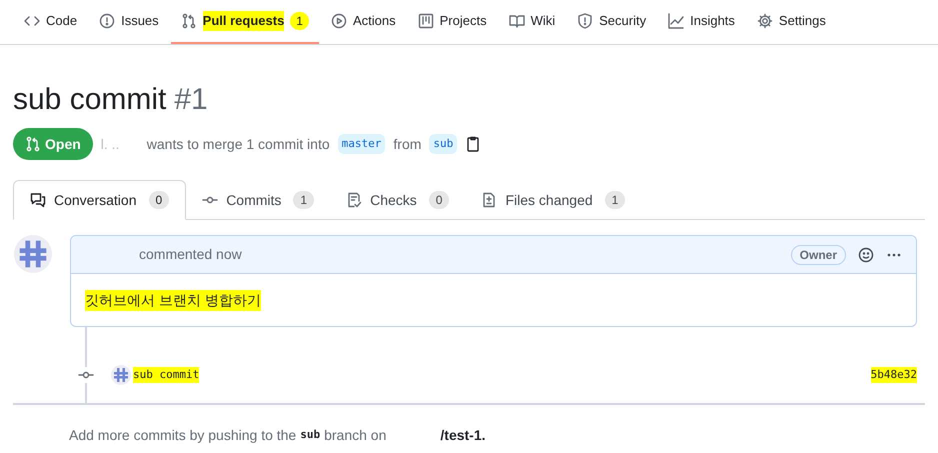  What do you see at coordinates (129, 22) in the screenshot?
I see `repo-nav-tab: Issues` at bounding box center [129, 22].